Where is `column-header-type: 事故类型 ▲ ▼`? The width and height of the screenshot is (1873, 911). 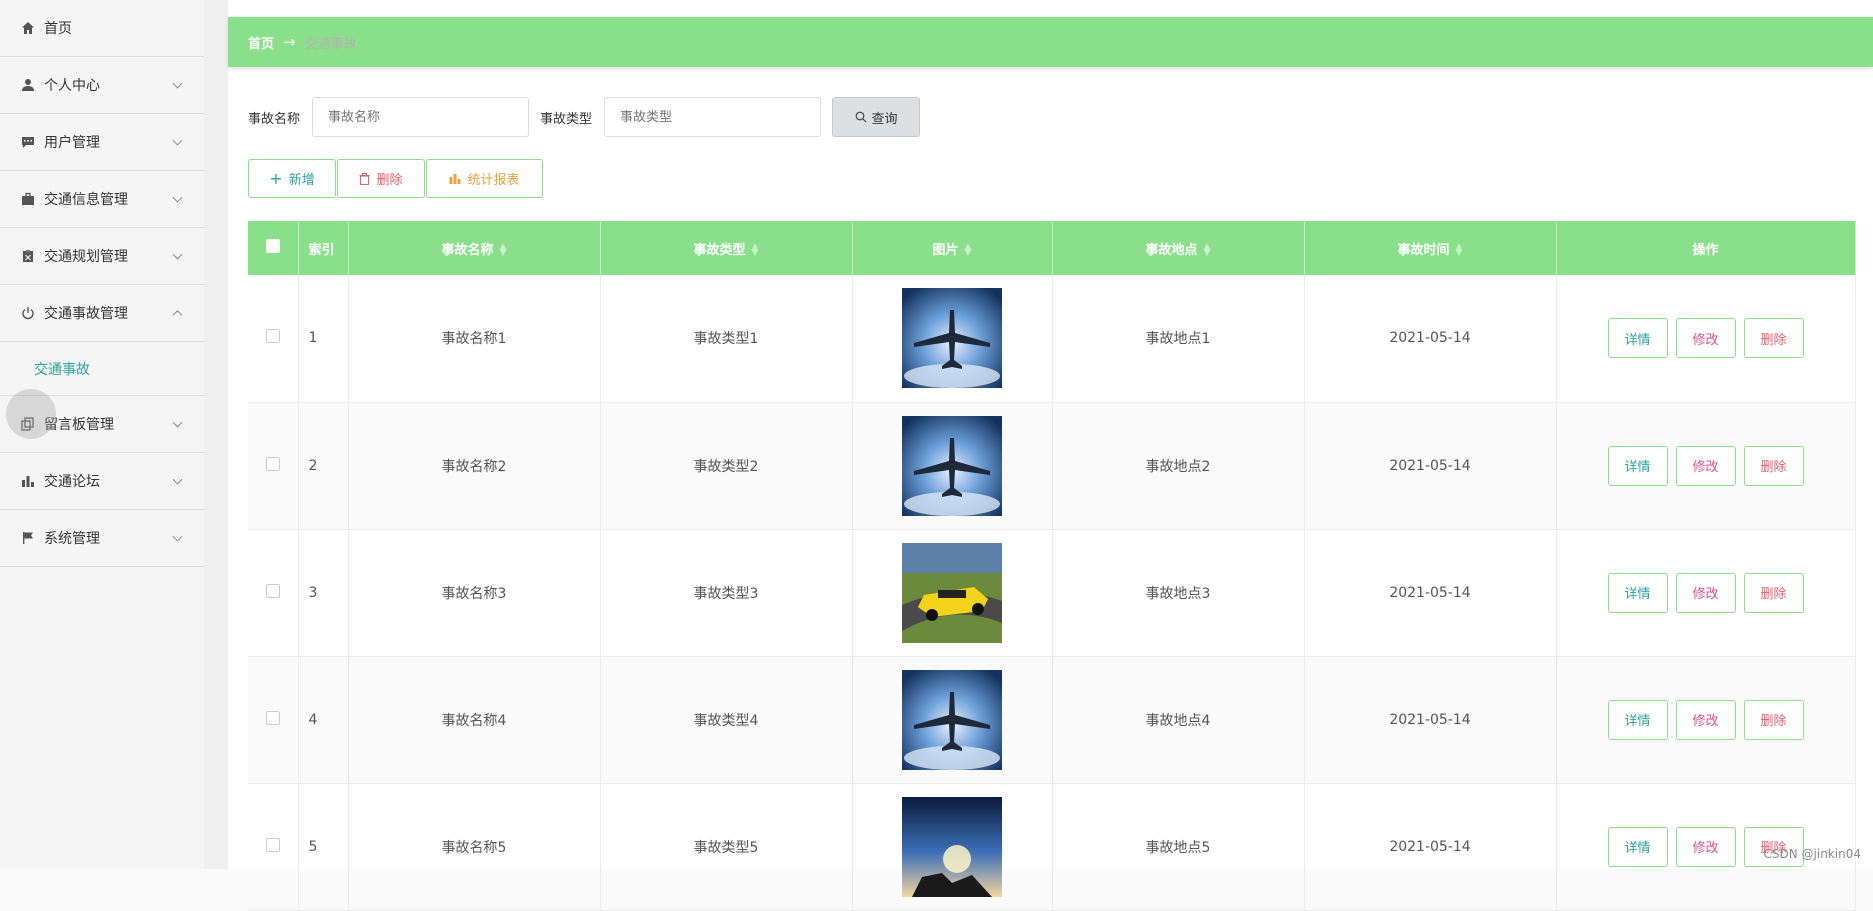 column-header-type: 事故类型 ▲ ▼ is located at coordinates (726, 248).